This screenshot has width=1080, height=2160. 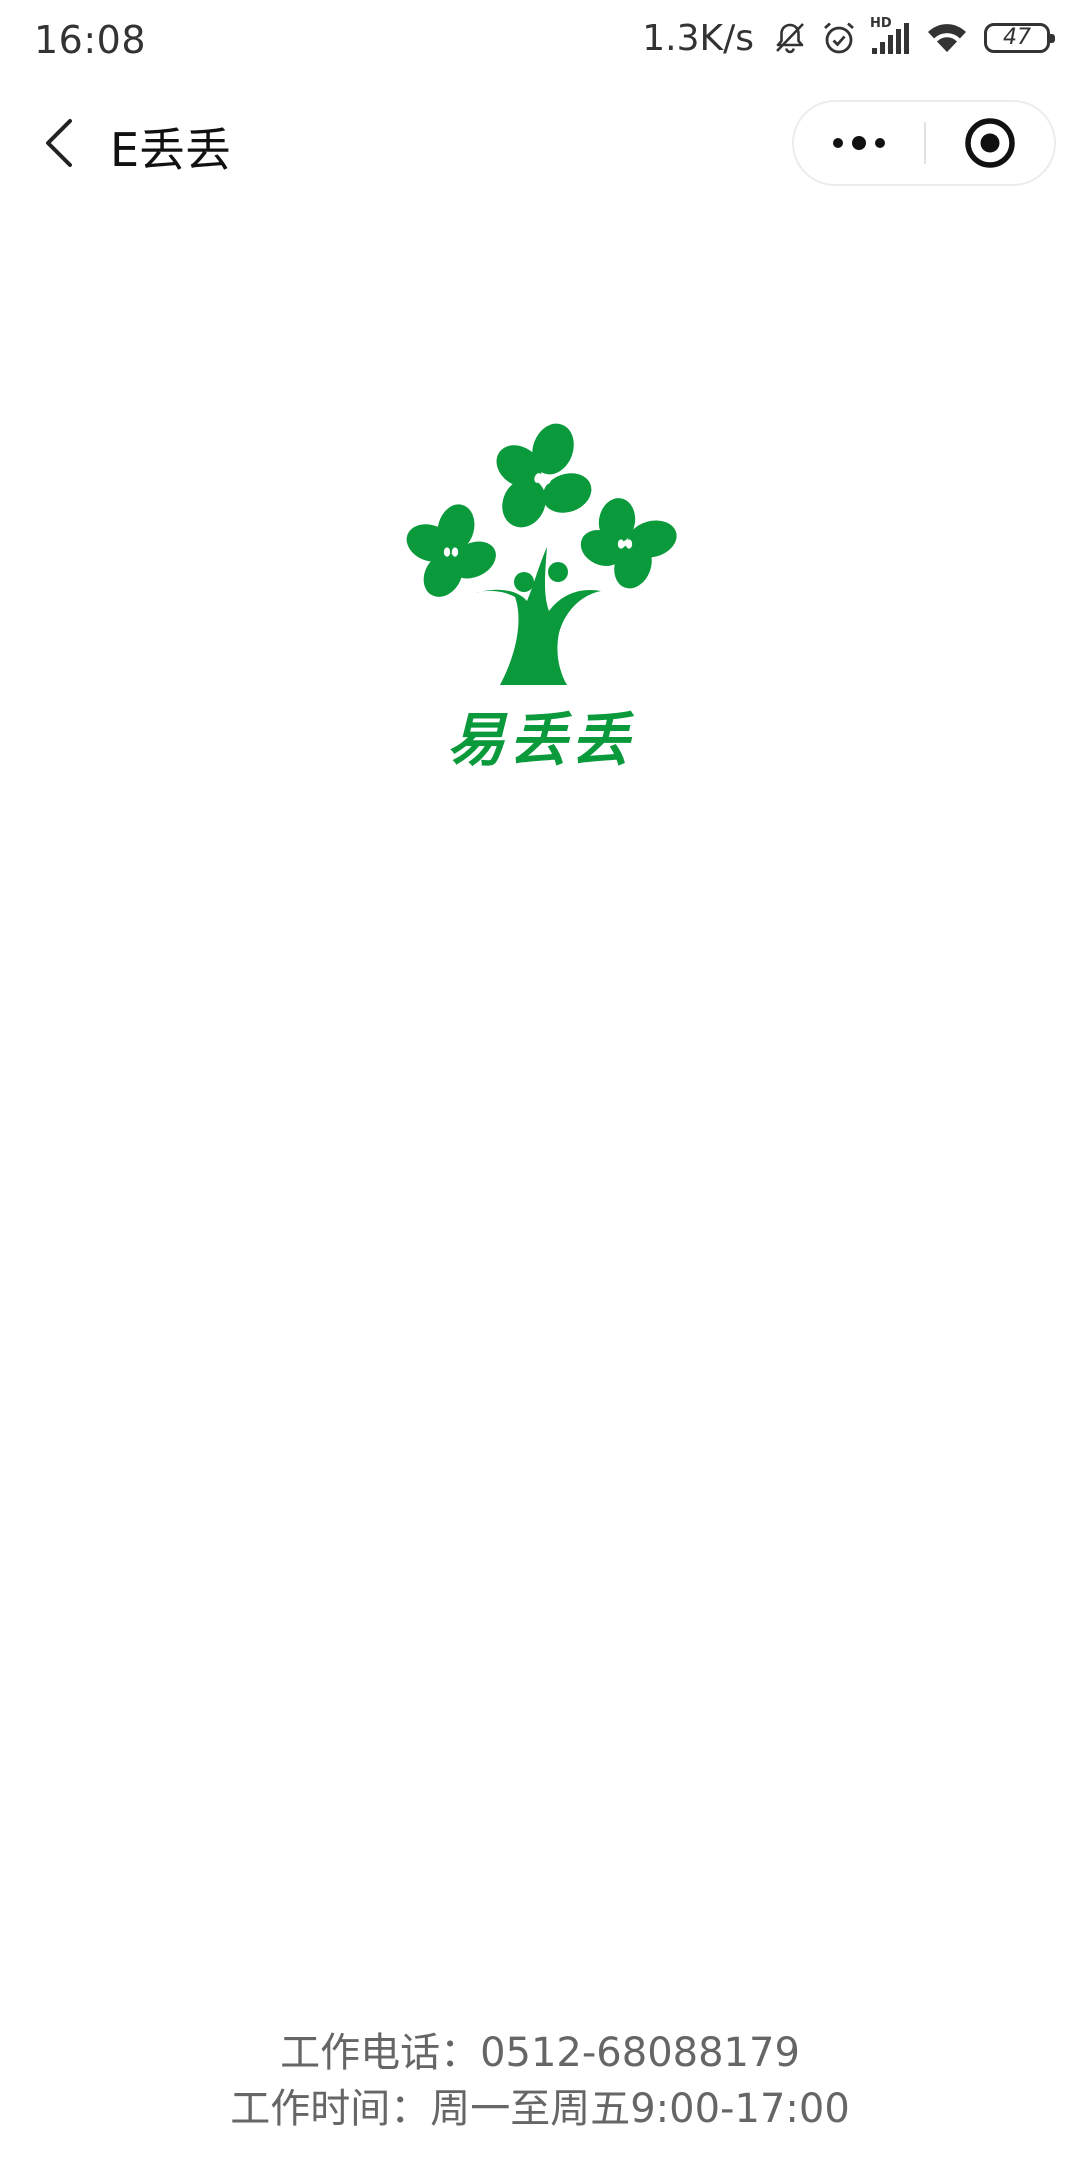 What do you see at coordinates (698, 38) in the screenshot?
I see `network-speed: 1.3K/s` at bounding box center [698, 38].